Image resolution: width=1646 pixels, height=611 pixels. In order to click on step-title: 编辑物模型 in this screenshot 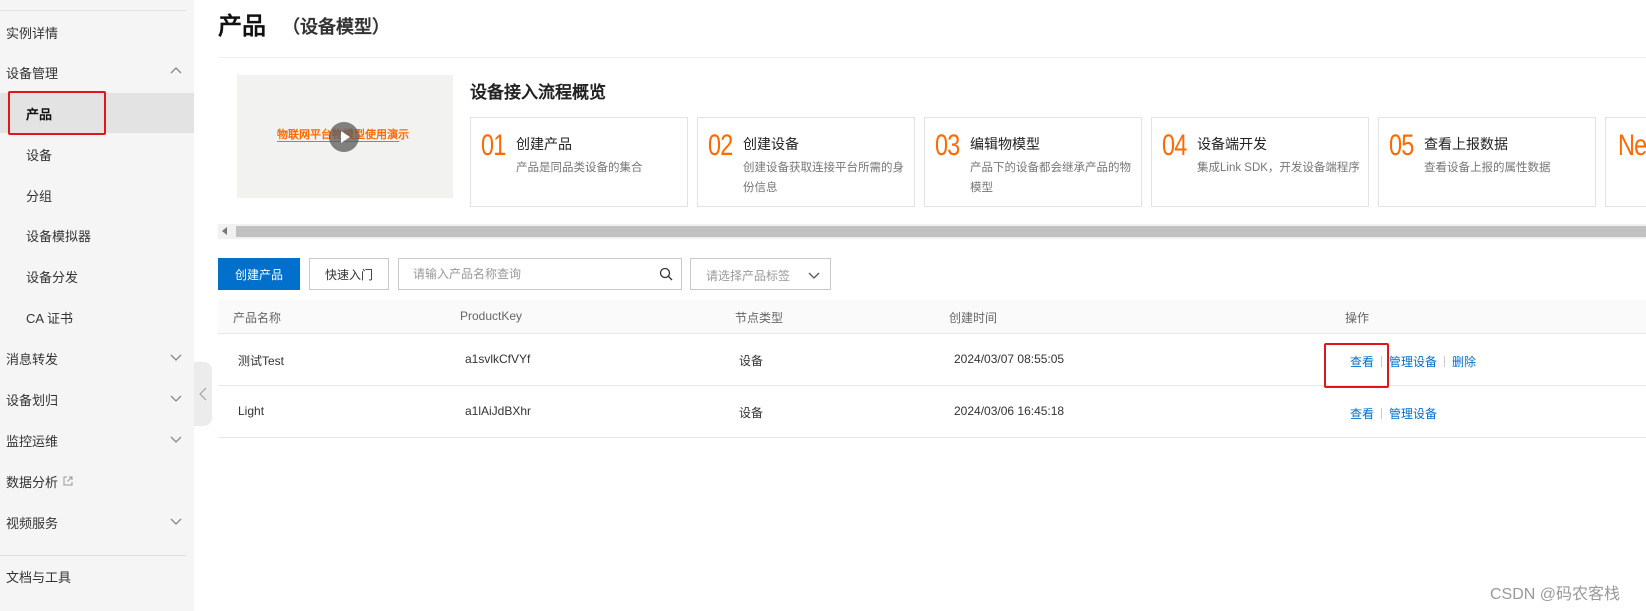, I will do `click(1005, 144)`.